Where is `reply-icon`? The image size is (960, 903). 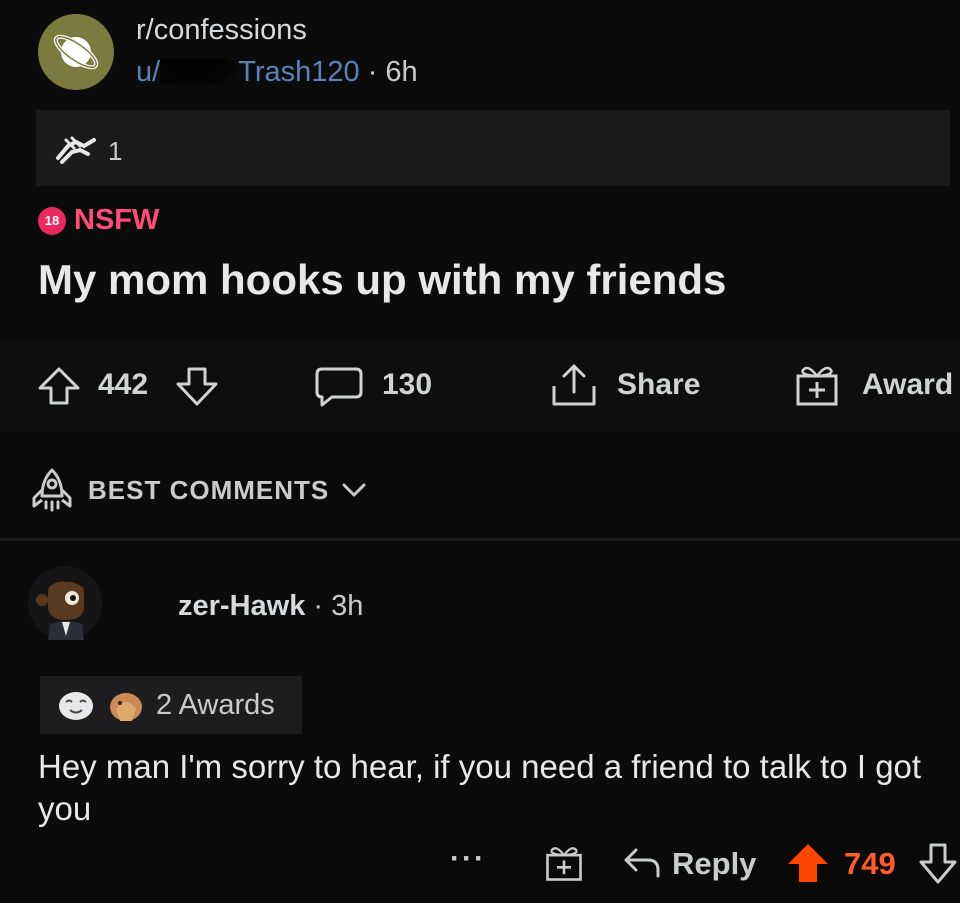 reply-icon is located at coordinates (642, 865).